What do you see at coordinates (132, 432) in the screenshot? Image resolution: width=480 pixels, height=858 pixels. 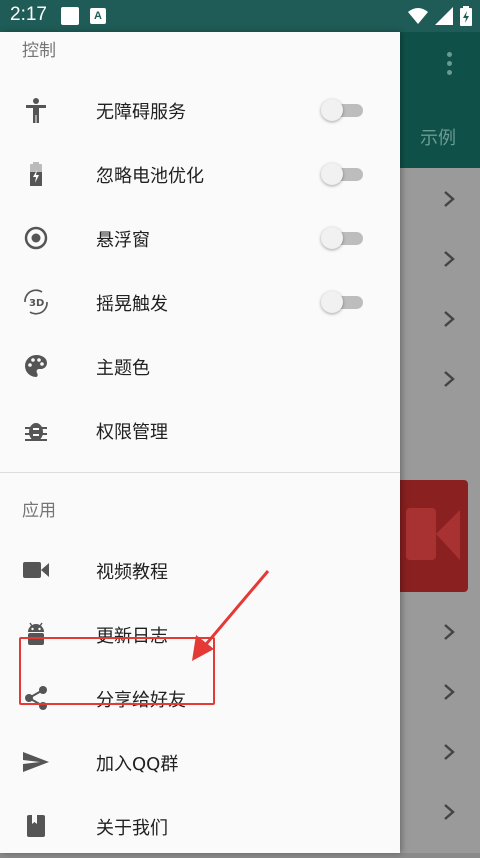 I see `drawer-item-label: 权限管理` at bounding box center [132, 432].